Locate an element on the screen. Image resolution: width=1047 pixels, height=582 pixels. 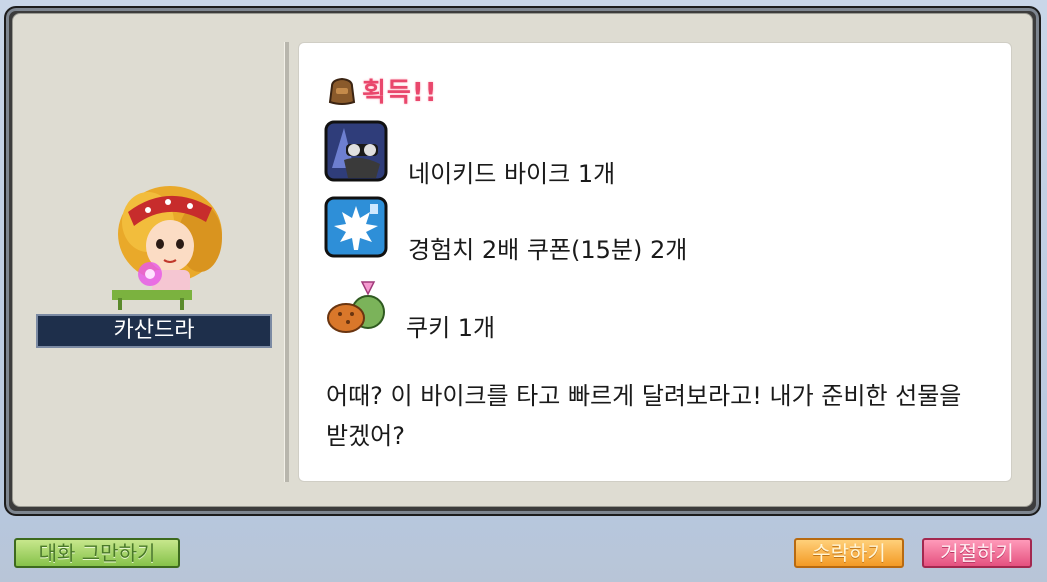
bag-icon is located at coordinates (342, 90).